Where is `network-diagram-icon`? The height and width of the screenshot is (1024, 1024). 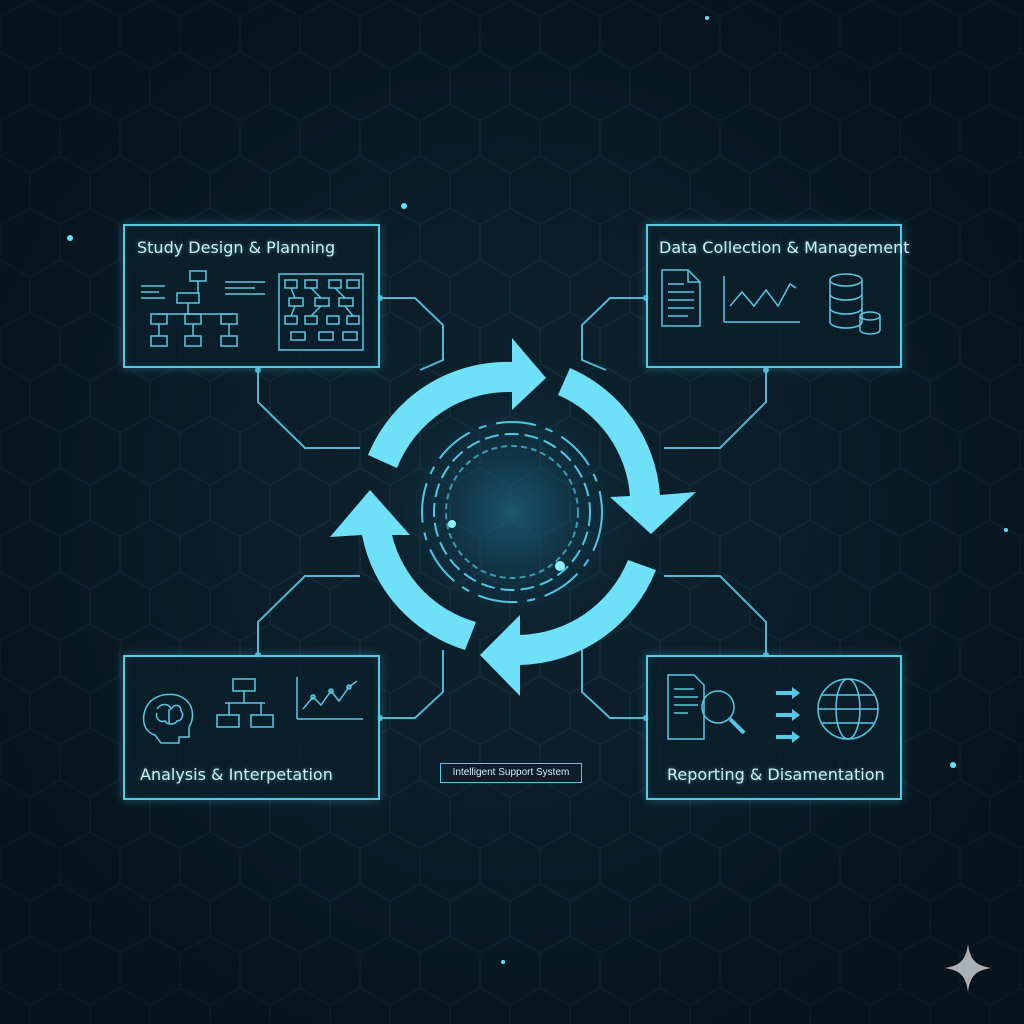 network-diagram-icon is located at coordinates (321, 312).